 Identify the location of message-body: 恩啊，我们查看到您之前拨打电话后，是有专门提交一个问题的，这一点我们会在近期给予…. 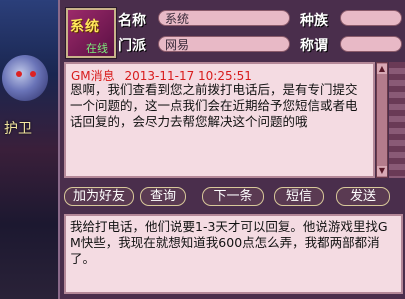
(214, 105).